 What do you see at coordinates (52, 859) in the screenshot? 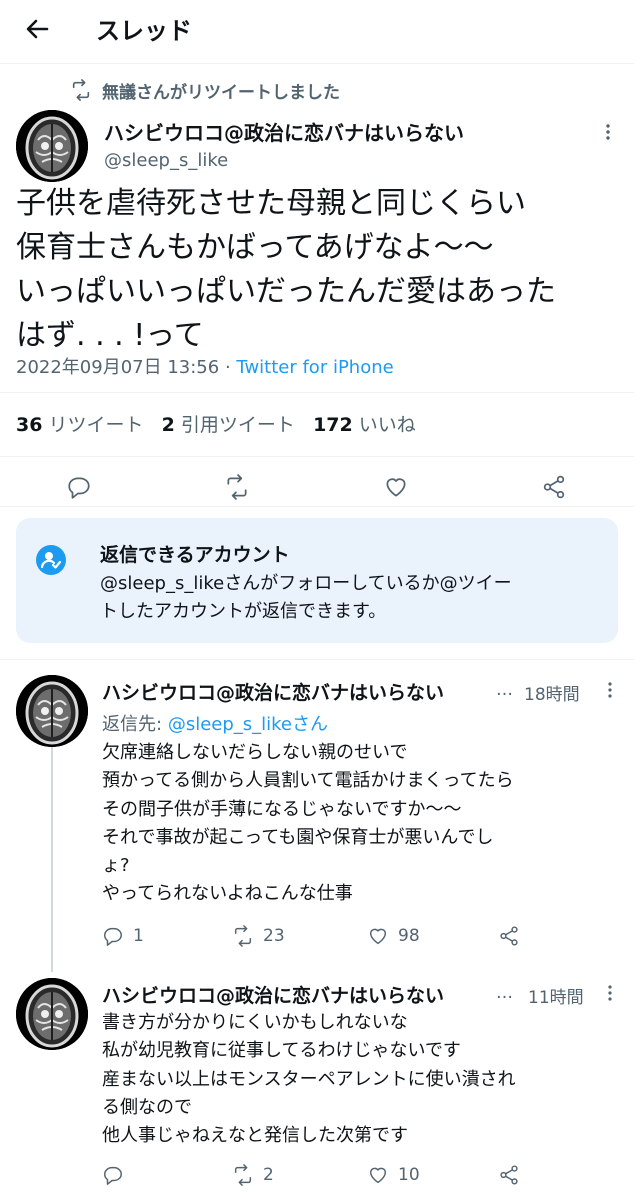
I see `thread-connector-line` at bounding box center [52, 859].